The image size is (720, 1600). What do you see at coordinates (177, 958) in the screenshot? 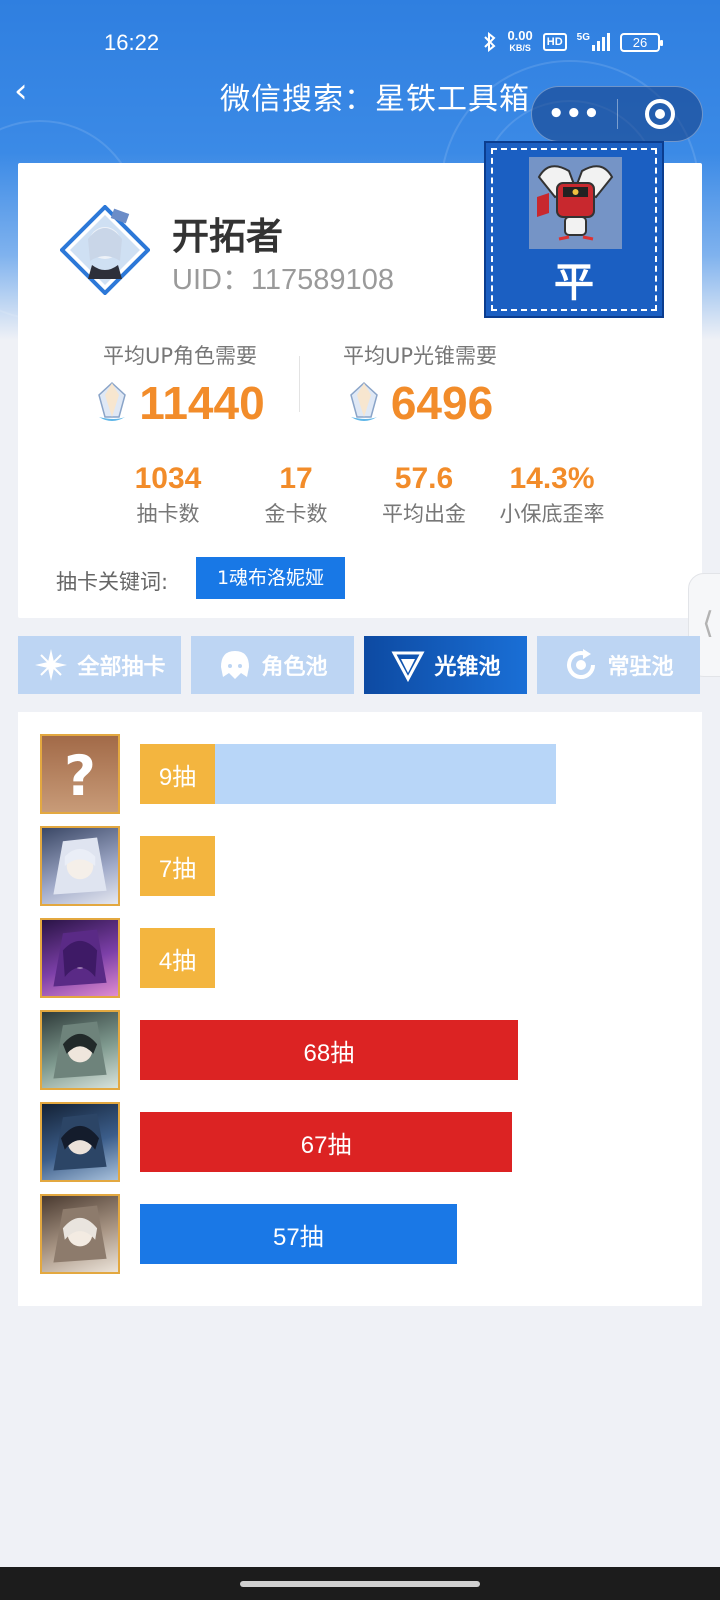
I see `pull-count-bar: 4抽` at bounding box center [177, 958].